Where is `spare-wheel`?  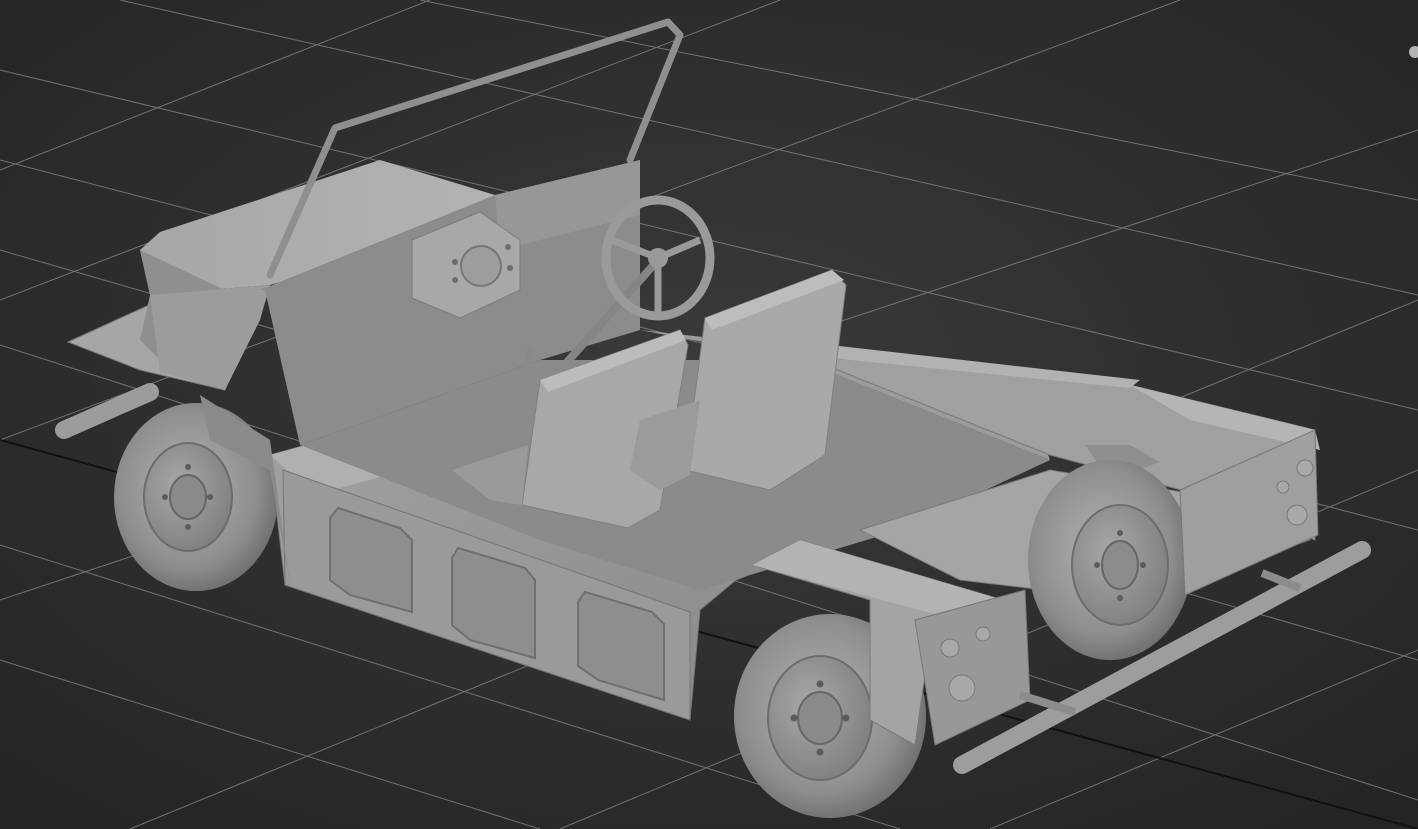
spare-wheel is located at coordinates (1110, 560).